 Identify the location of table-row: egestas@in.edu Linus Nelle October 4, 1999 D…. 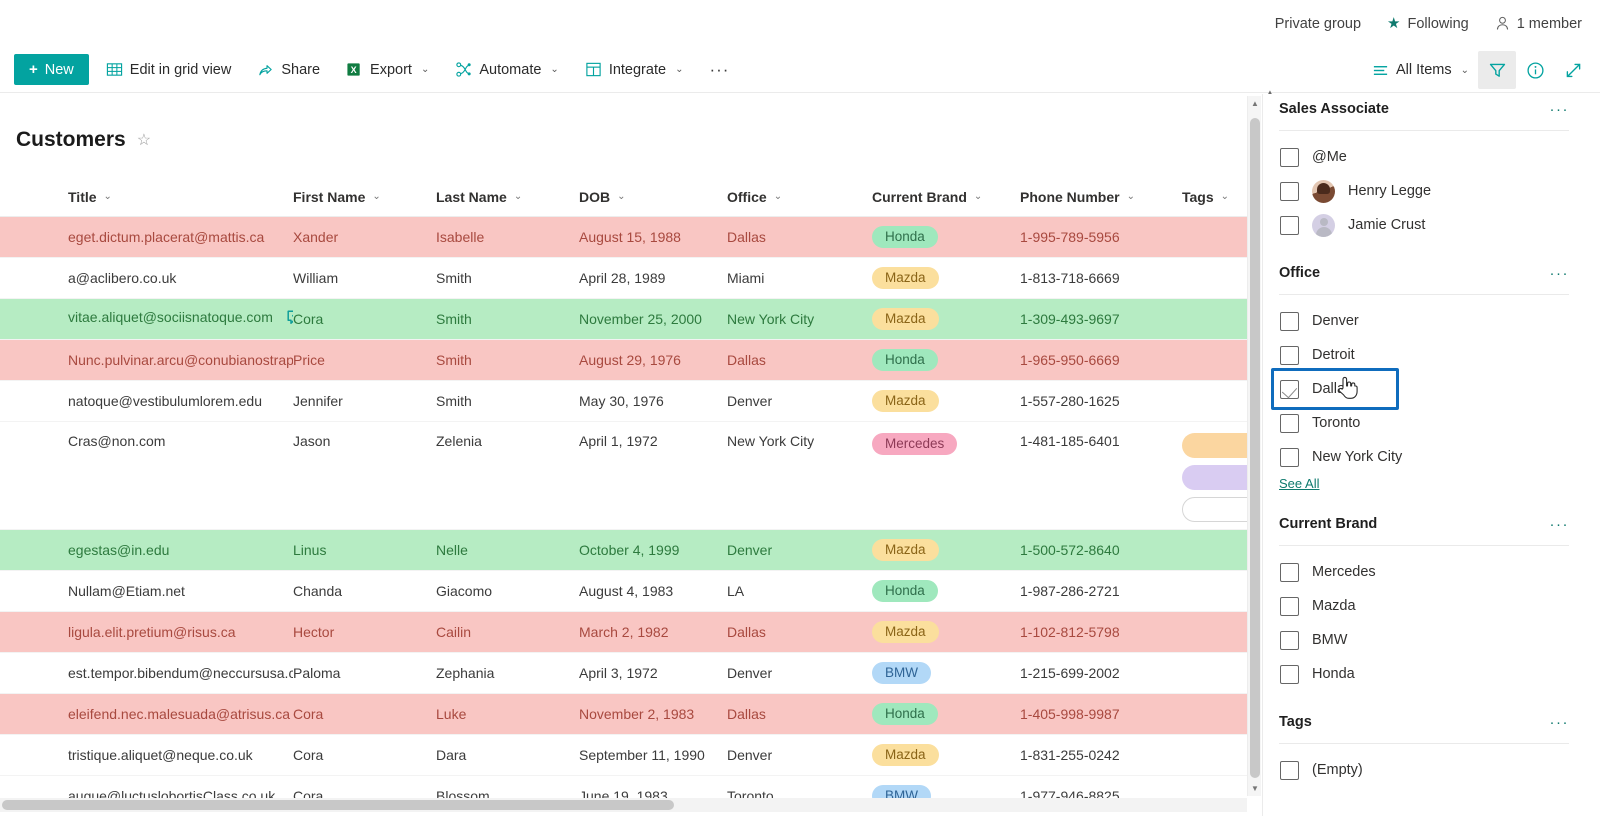
(623, 550).